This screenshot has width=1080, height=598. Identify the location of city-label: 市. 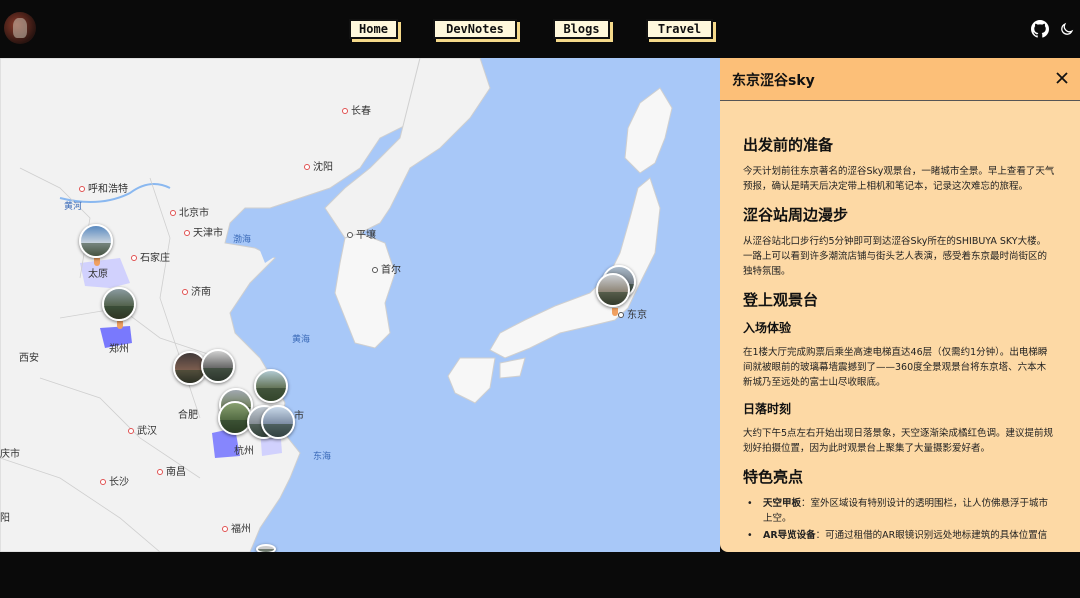
(299, 416).